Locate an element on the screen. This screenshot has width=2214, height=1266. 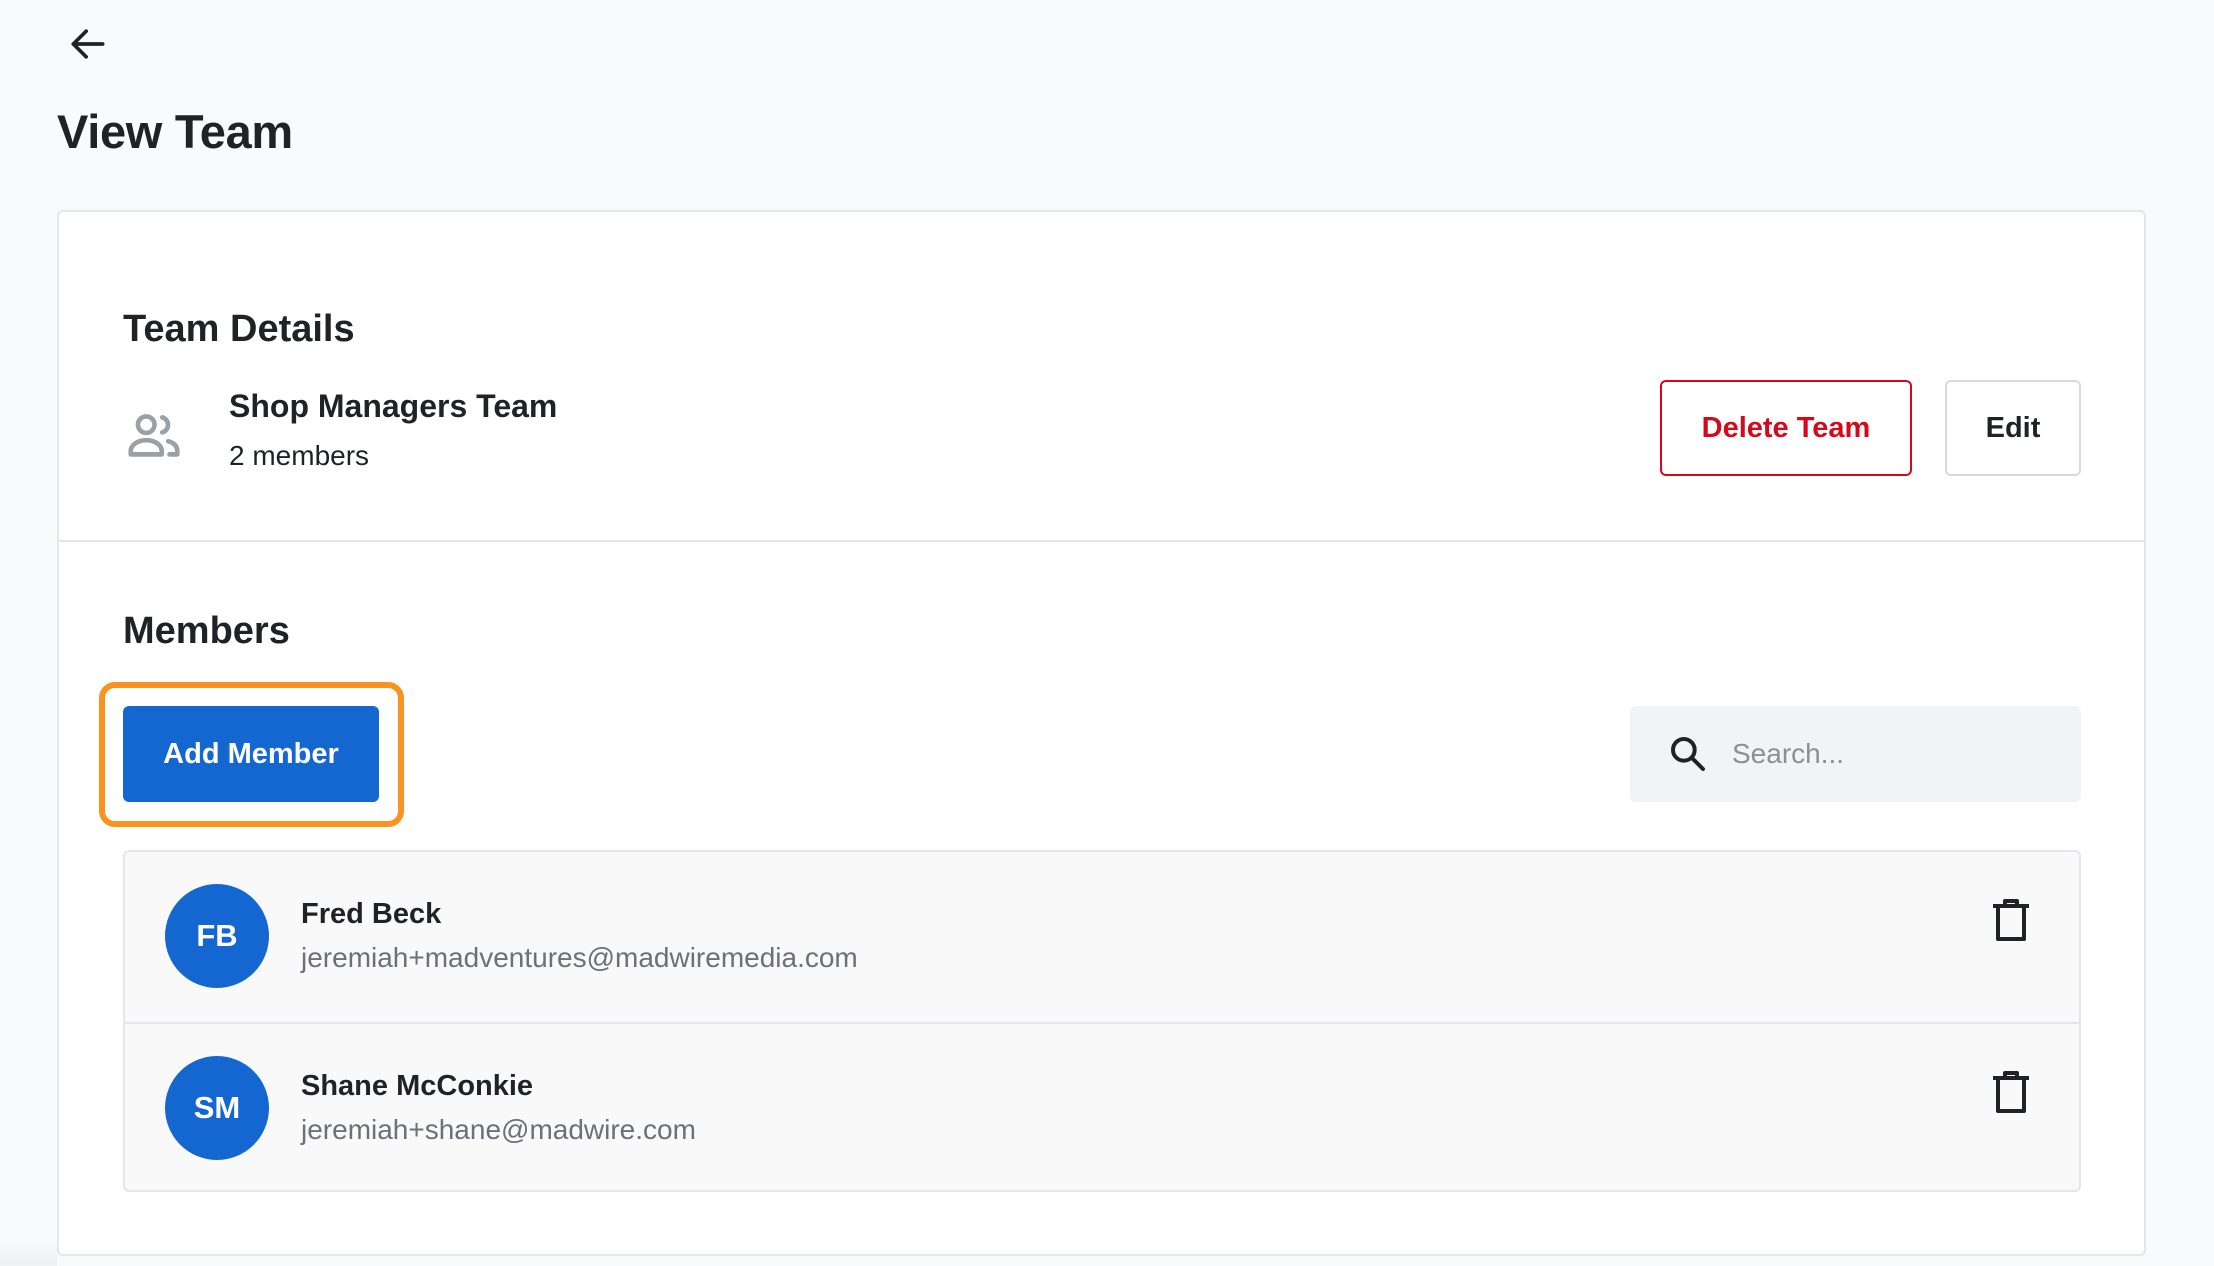
team-member-count: 2 members is located at coordinates (299, 455).